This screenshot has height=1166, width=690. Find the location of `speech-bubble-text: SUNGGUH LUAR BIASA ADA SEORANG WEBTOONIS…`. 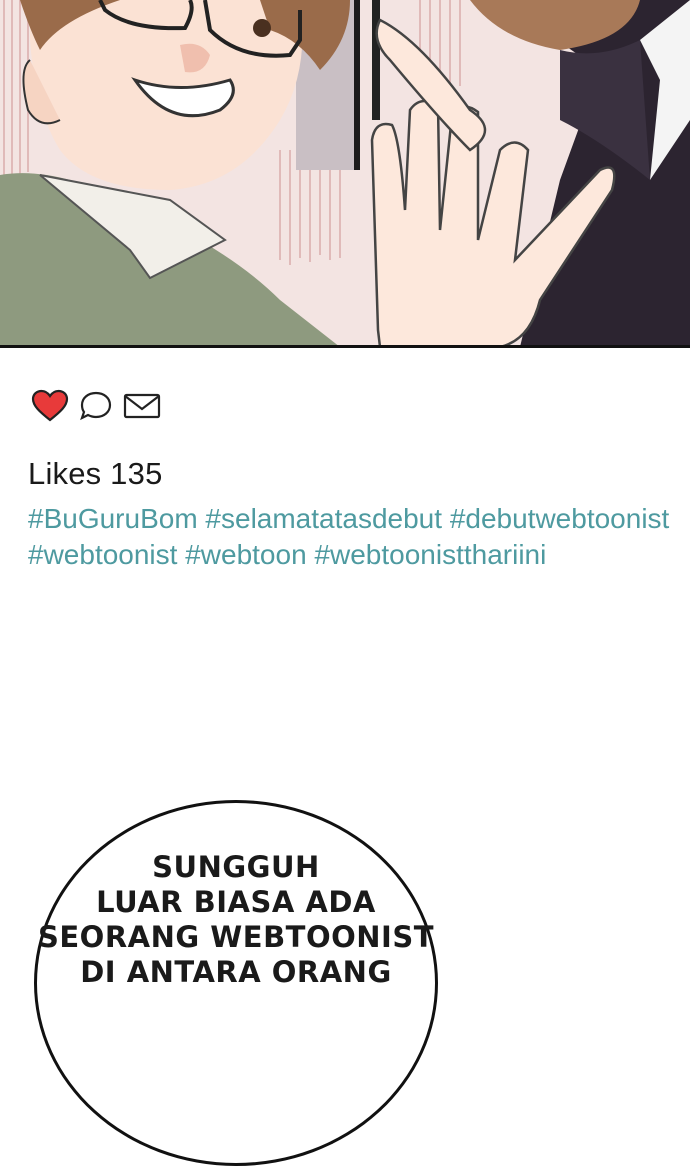

speech-bubble-text: SUNGGUH LUAR BIASA ADA SEORANG WEBTOONIS… is located at coordinates (236, 920).